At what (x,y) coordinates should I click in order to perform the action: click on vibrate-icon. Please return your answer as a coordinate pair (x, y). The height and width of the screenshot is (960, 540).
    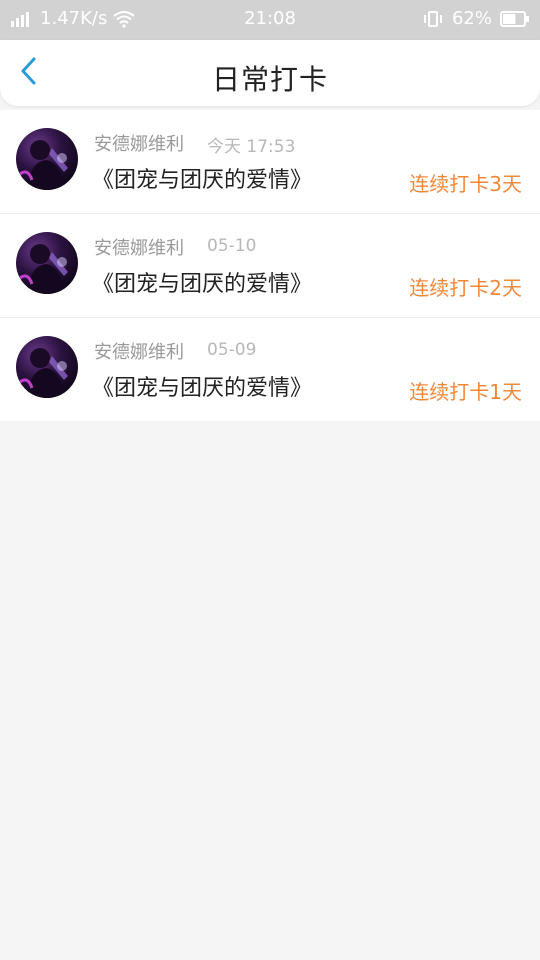
    Looking at the image, I should click on (433, 19).